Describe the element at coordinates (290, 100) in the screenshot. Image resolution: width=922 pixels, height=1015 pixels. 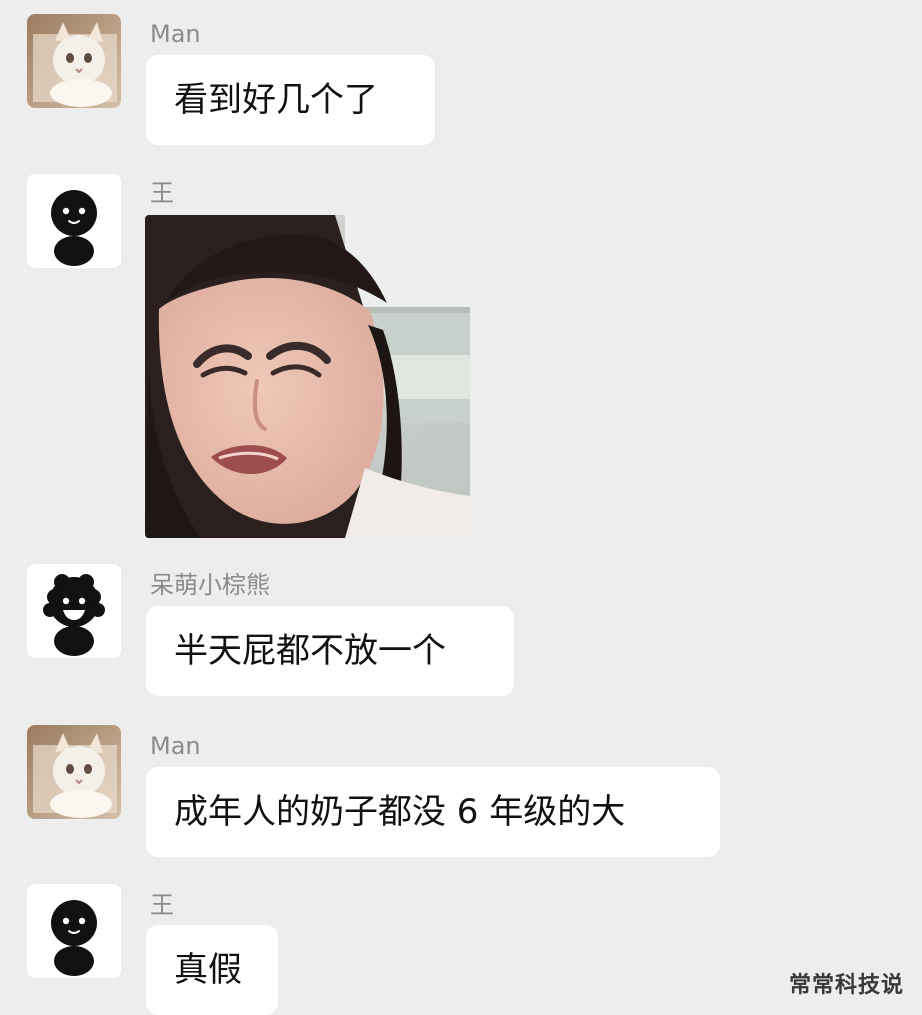
I see `message-bubble: 看到好几个了` at that location.